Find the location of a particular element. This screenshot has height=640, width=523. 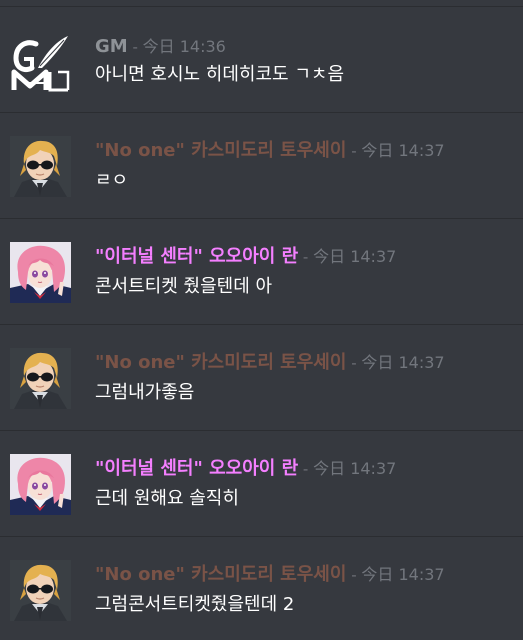

message-header: GM - 今日 14:36 is located at coordinates (160, 47).